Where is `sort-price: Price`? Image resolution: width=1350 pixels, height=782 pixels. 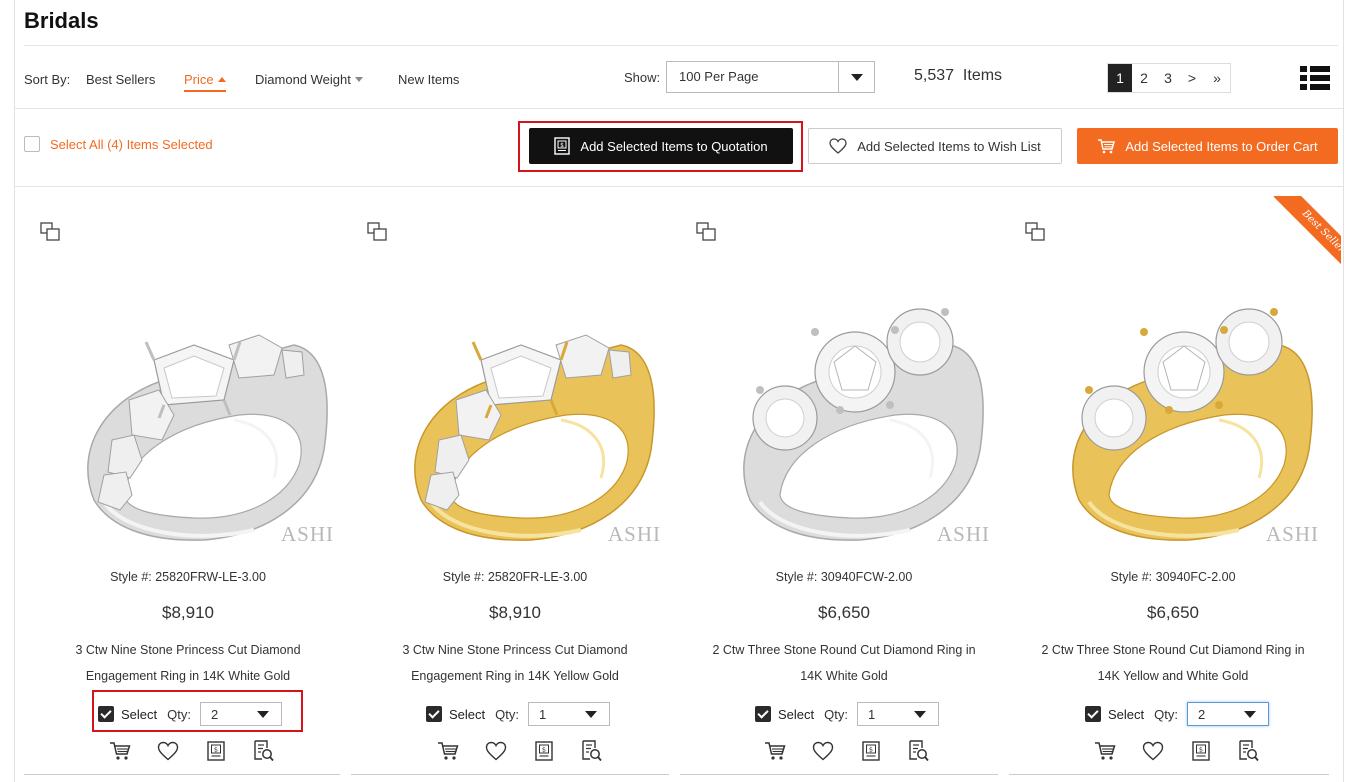 sort-price: Price is located at coordinates (205, 82).